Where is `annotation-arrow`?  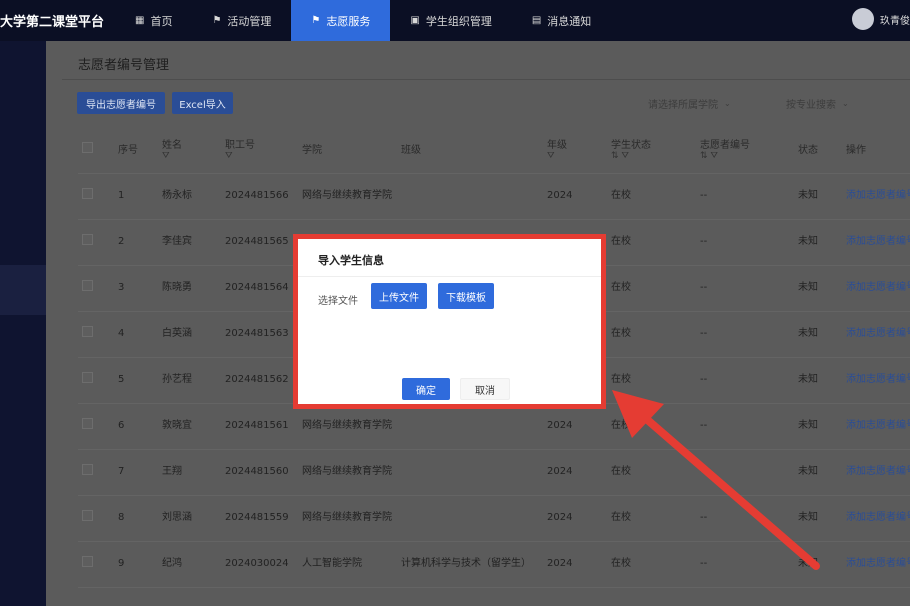 annotation-arrow is located at coordinates (716, 480).